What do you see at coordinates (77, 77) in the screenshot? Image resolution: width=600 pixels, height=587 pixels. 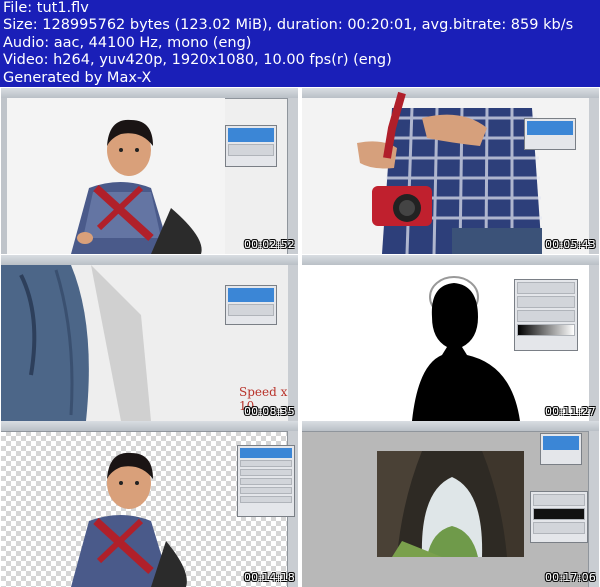 I see `generator-info: Generated by Max-X` at bounding box center [77, 77].